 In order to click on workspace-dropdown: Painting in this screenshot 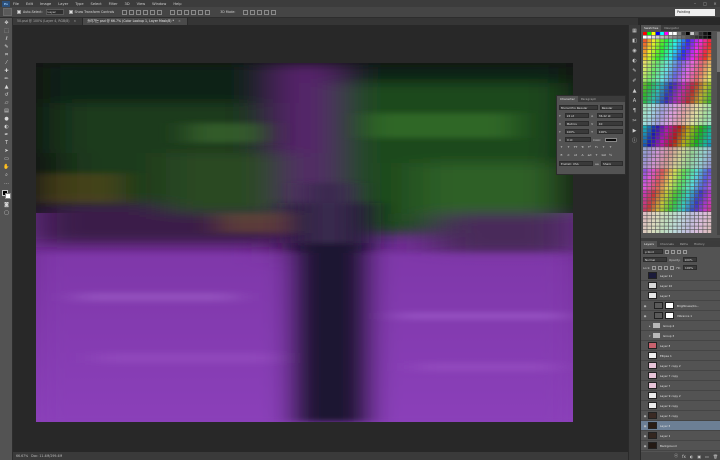, I will do `click(695, 12)`.